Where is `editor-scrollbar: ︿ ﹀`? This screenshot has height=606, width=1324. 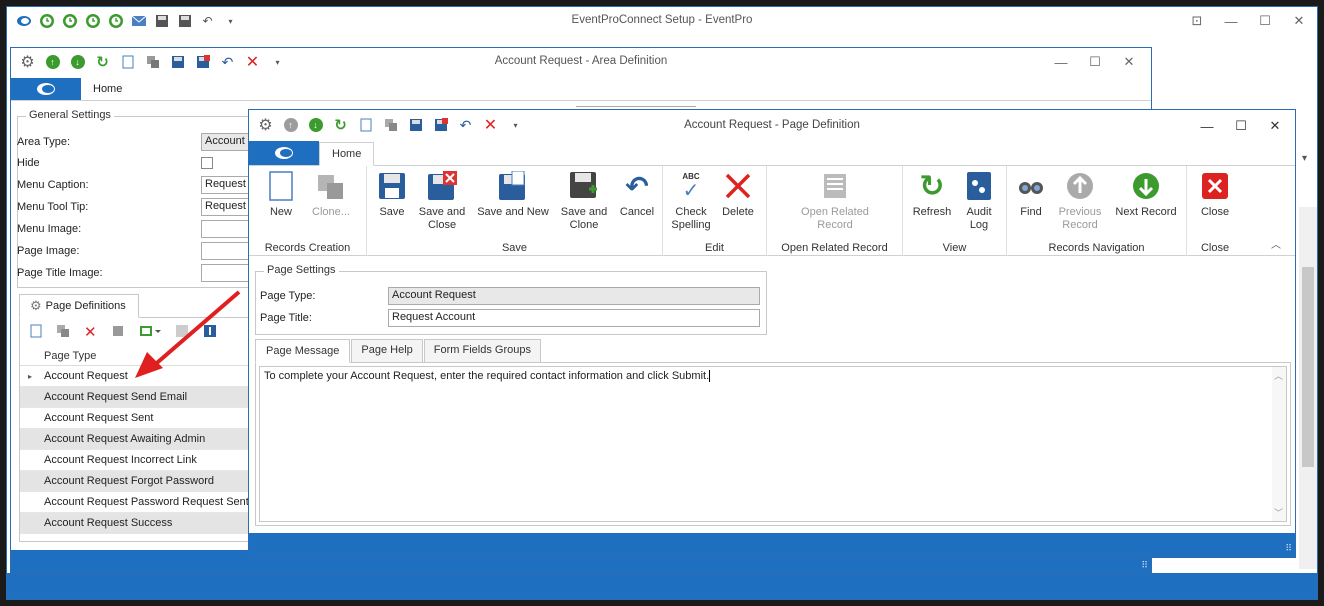 editor-scrollbar: ︿ ﹀ is located at coordinates (1279, 444).